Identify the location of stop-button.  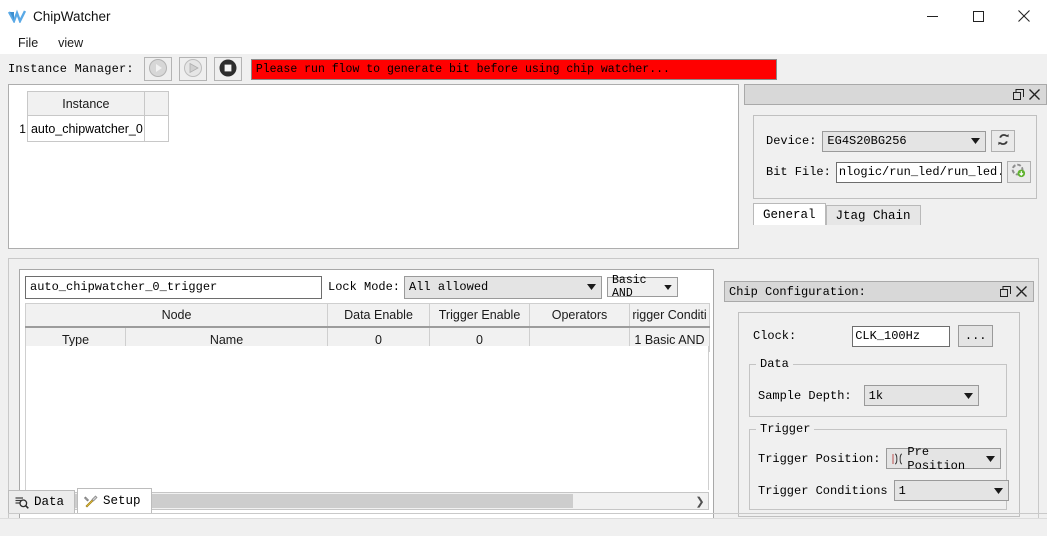
(227, 69).